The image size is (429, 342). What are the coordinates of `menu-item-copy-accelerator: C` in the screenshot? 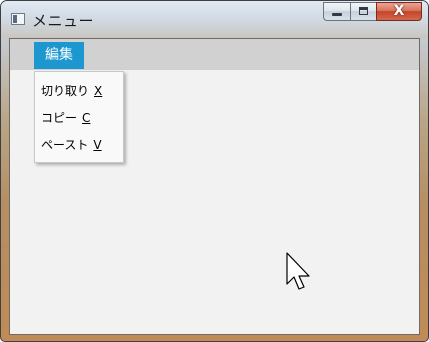 It's located at (86, 118).